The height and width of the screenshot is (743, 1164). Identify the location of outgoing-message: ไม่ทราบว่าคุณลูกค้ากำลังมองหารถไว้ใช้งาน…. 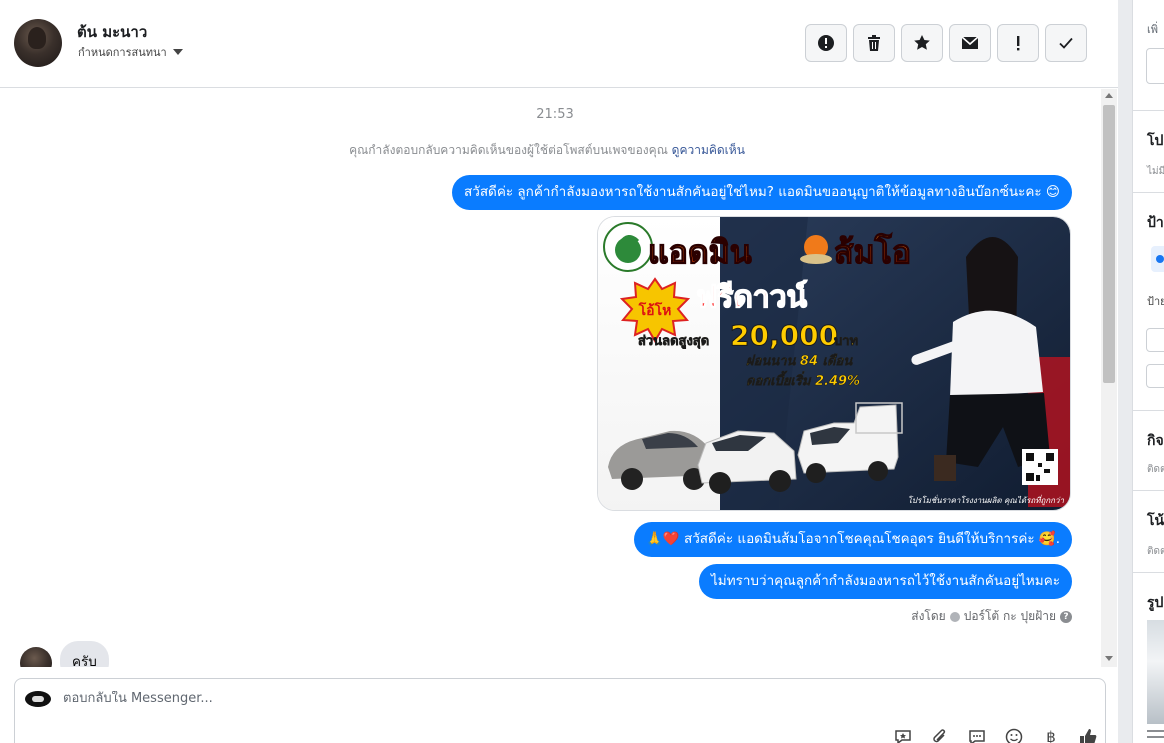
(885, 581).